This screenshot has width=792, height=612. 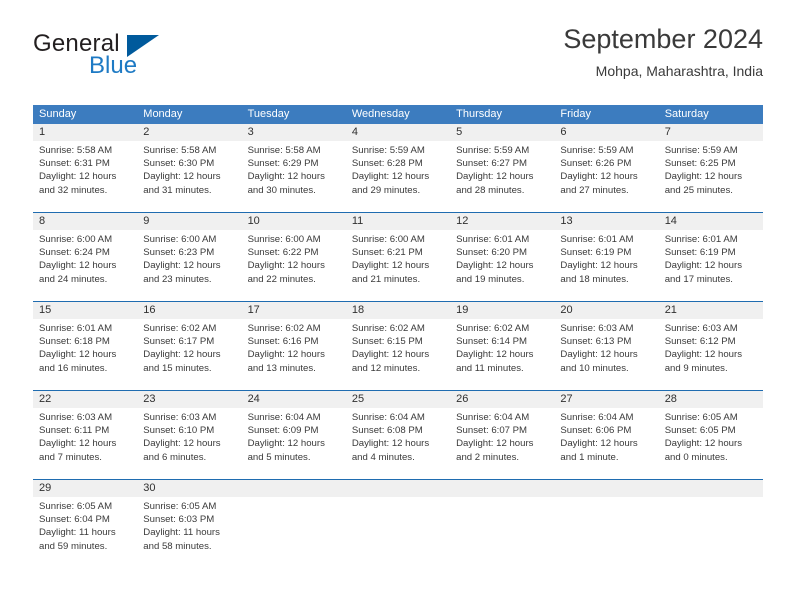 I want to click on day-number: 21, so click(x=711, y=310).